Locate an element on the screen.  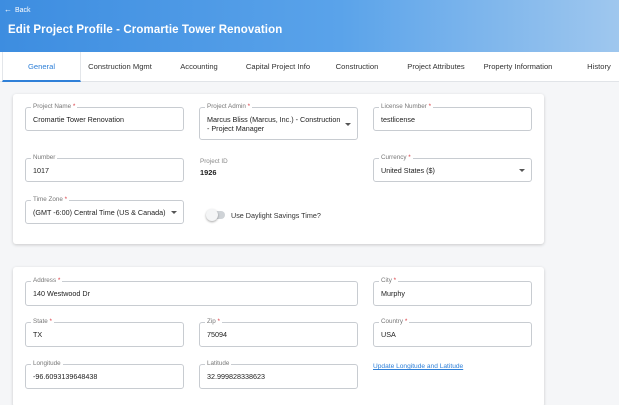
tab-property-information: Property Information is located at coordinates (518, 67).